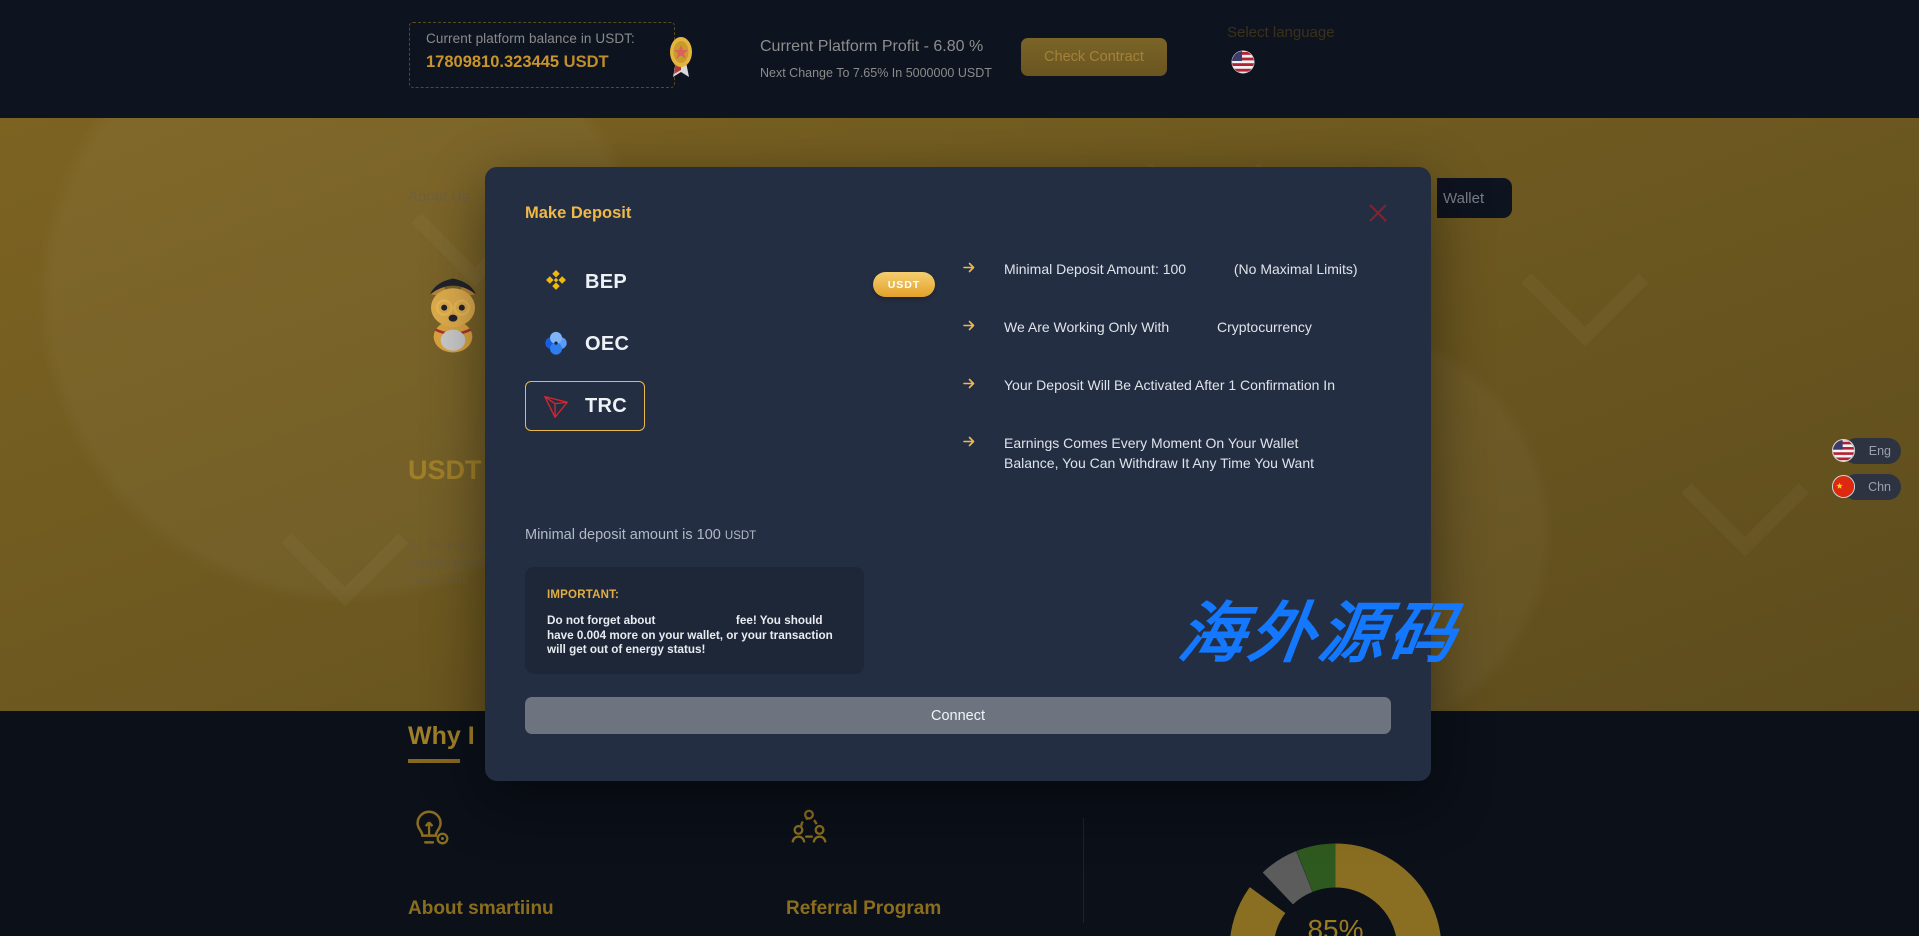  I want to click on deposit-info-extra: Cryptocurrency, so click(1264, 327).